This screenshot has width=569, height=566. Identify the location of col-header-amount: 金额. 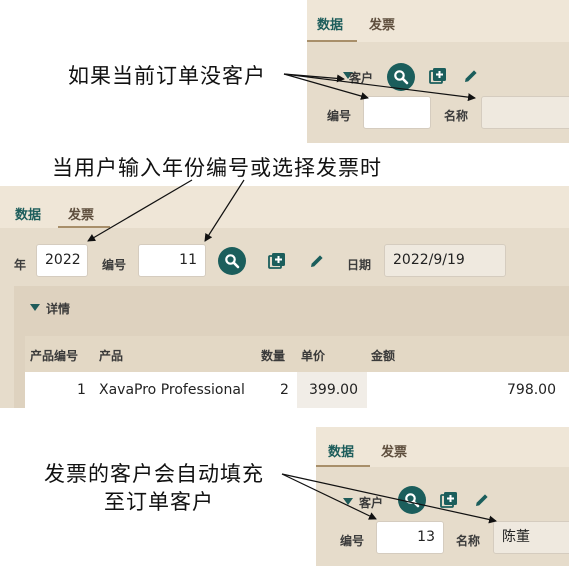
(383, 356).